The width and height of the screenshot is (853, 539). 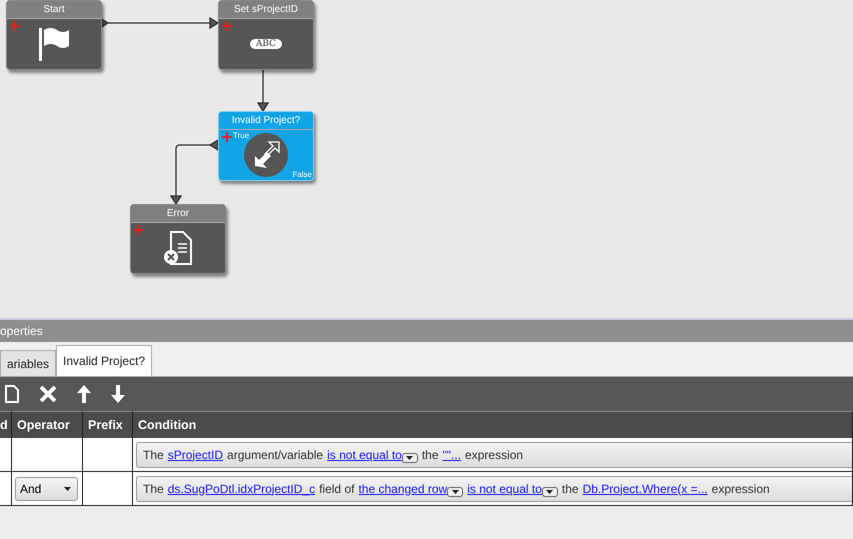 What do you see at coordinates (104, 360) in the screenshot?
I see `tab: Invalid Project?` at bounding box center [104, 360].